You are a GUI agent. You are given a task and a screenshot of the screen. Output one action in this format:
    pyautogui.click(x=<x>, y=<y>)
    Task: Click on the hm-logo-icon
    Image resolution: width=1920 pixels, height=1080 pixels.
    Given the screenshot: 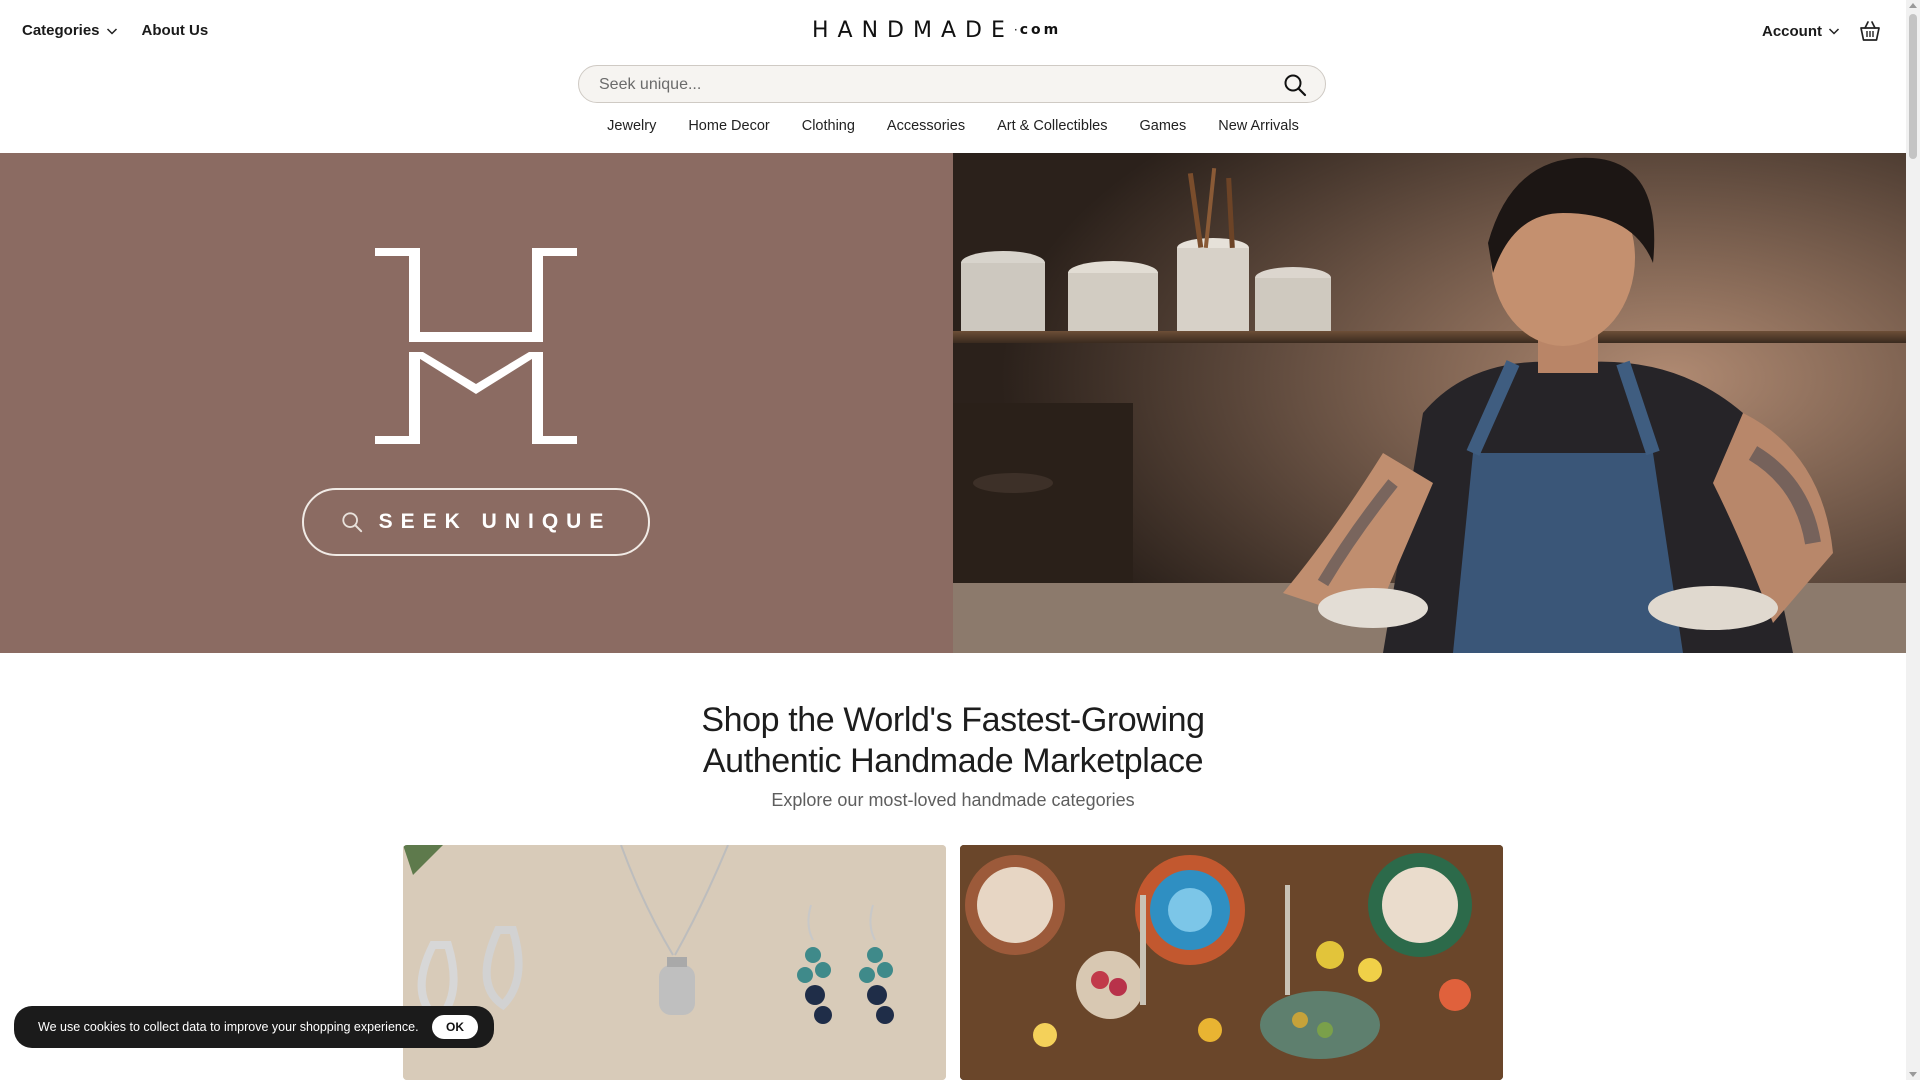 What is the action you would take?
    pyautogui.click(x=476, y=346)
    